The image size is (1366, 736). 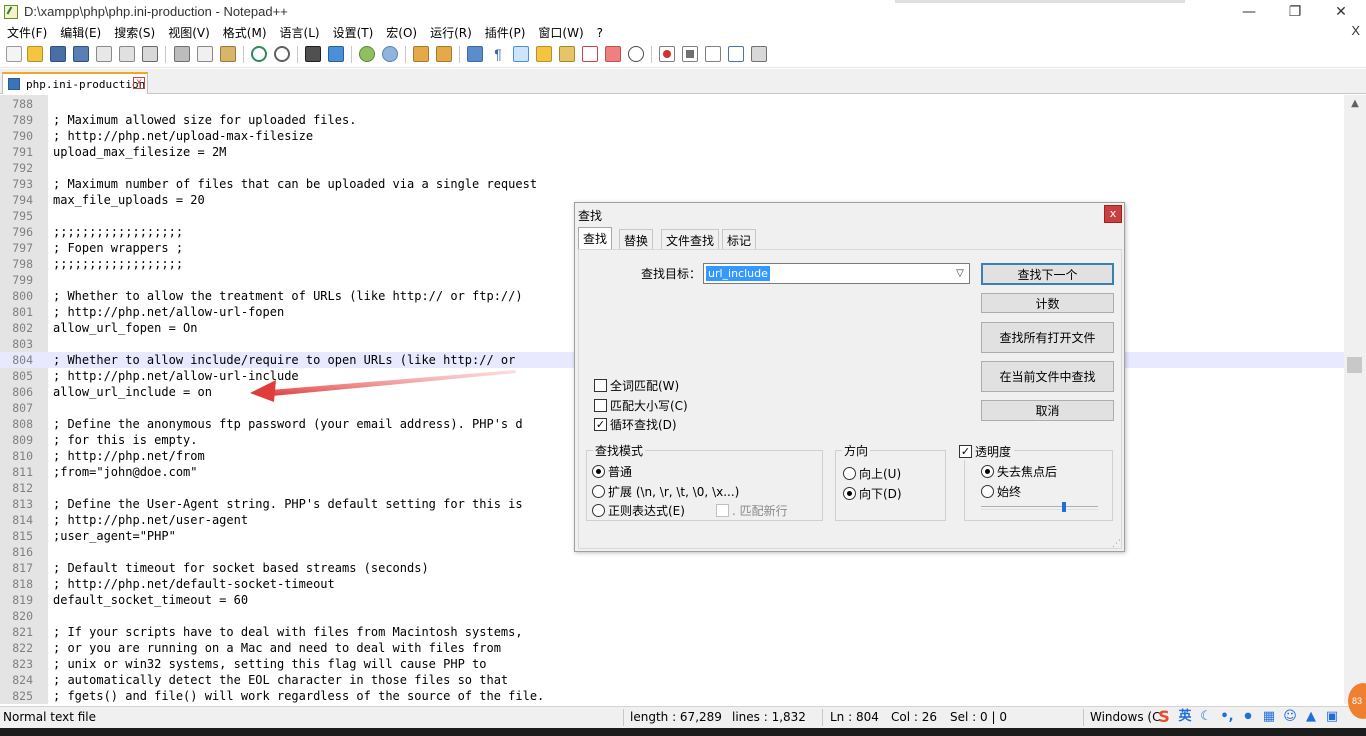 What do you see at coordinates (1311, 717) in the screenshot?
I see `shirt-icon: ▲` at bounding box center [1311, 717].